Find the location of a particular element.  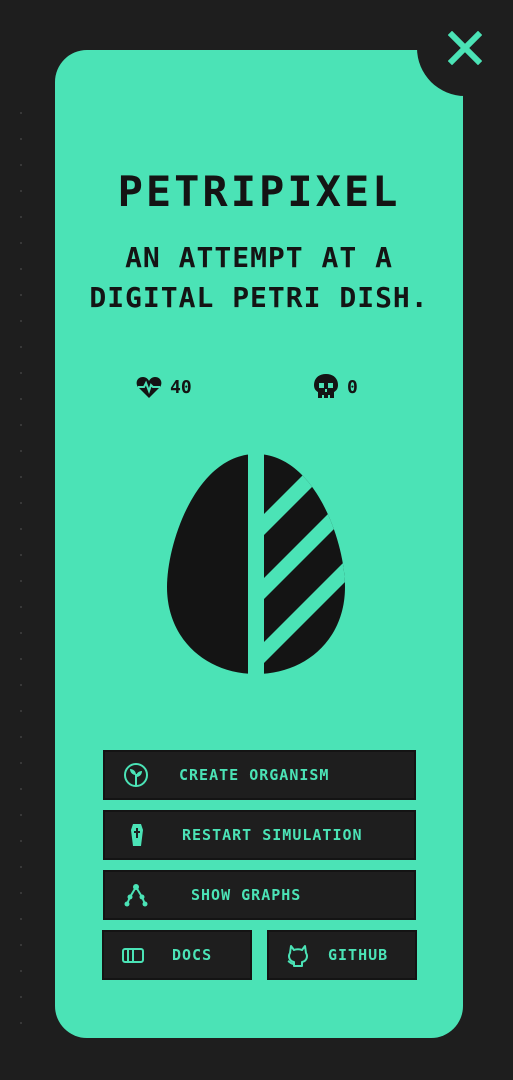

dead-count-stat: 0 is located at coordinates (335, 387).